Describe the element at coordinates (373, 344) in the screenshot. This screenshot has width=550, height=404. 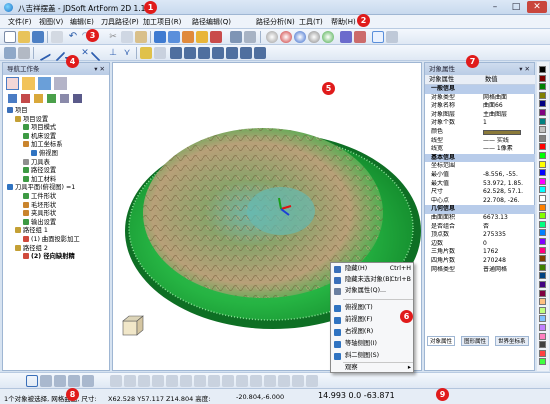
I see `ctx-isometric-view: 等轴侧图(I)` at that location.